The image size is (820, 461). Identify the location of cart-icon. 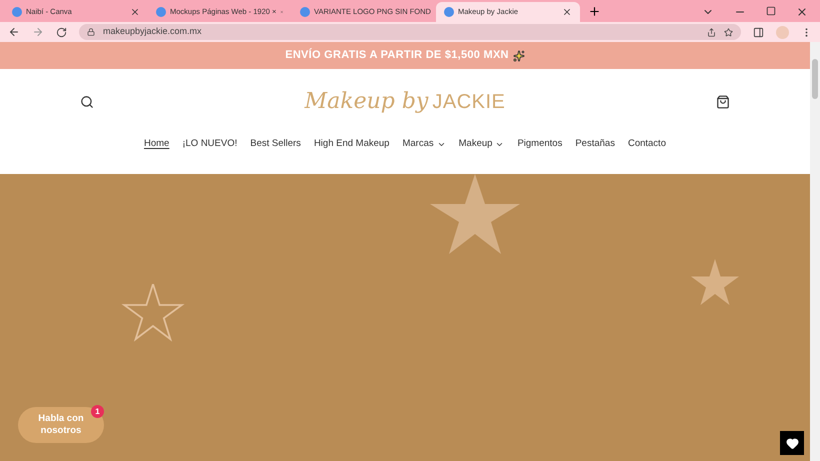
(723, 101).